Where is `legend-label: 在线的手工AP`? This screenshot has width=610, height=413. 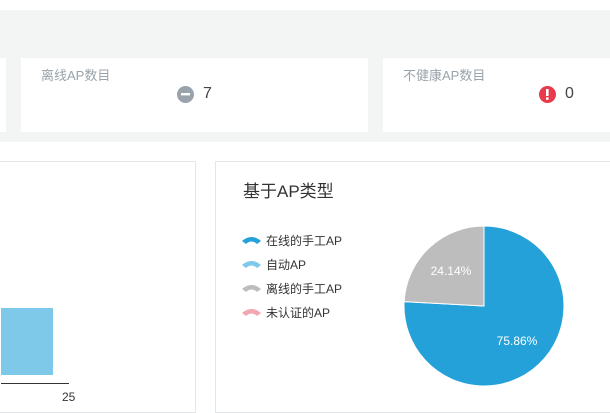 legend-label: 在线的手工AP is located at coordinates (304, 240).